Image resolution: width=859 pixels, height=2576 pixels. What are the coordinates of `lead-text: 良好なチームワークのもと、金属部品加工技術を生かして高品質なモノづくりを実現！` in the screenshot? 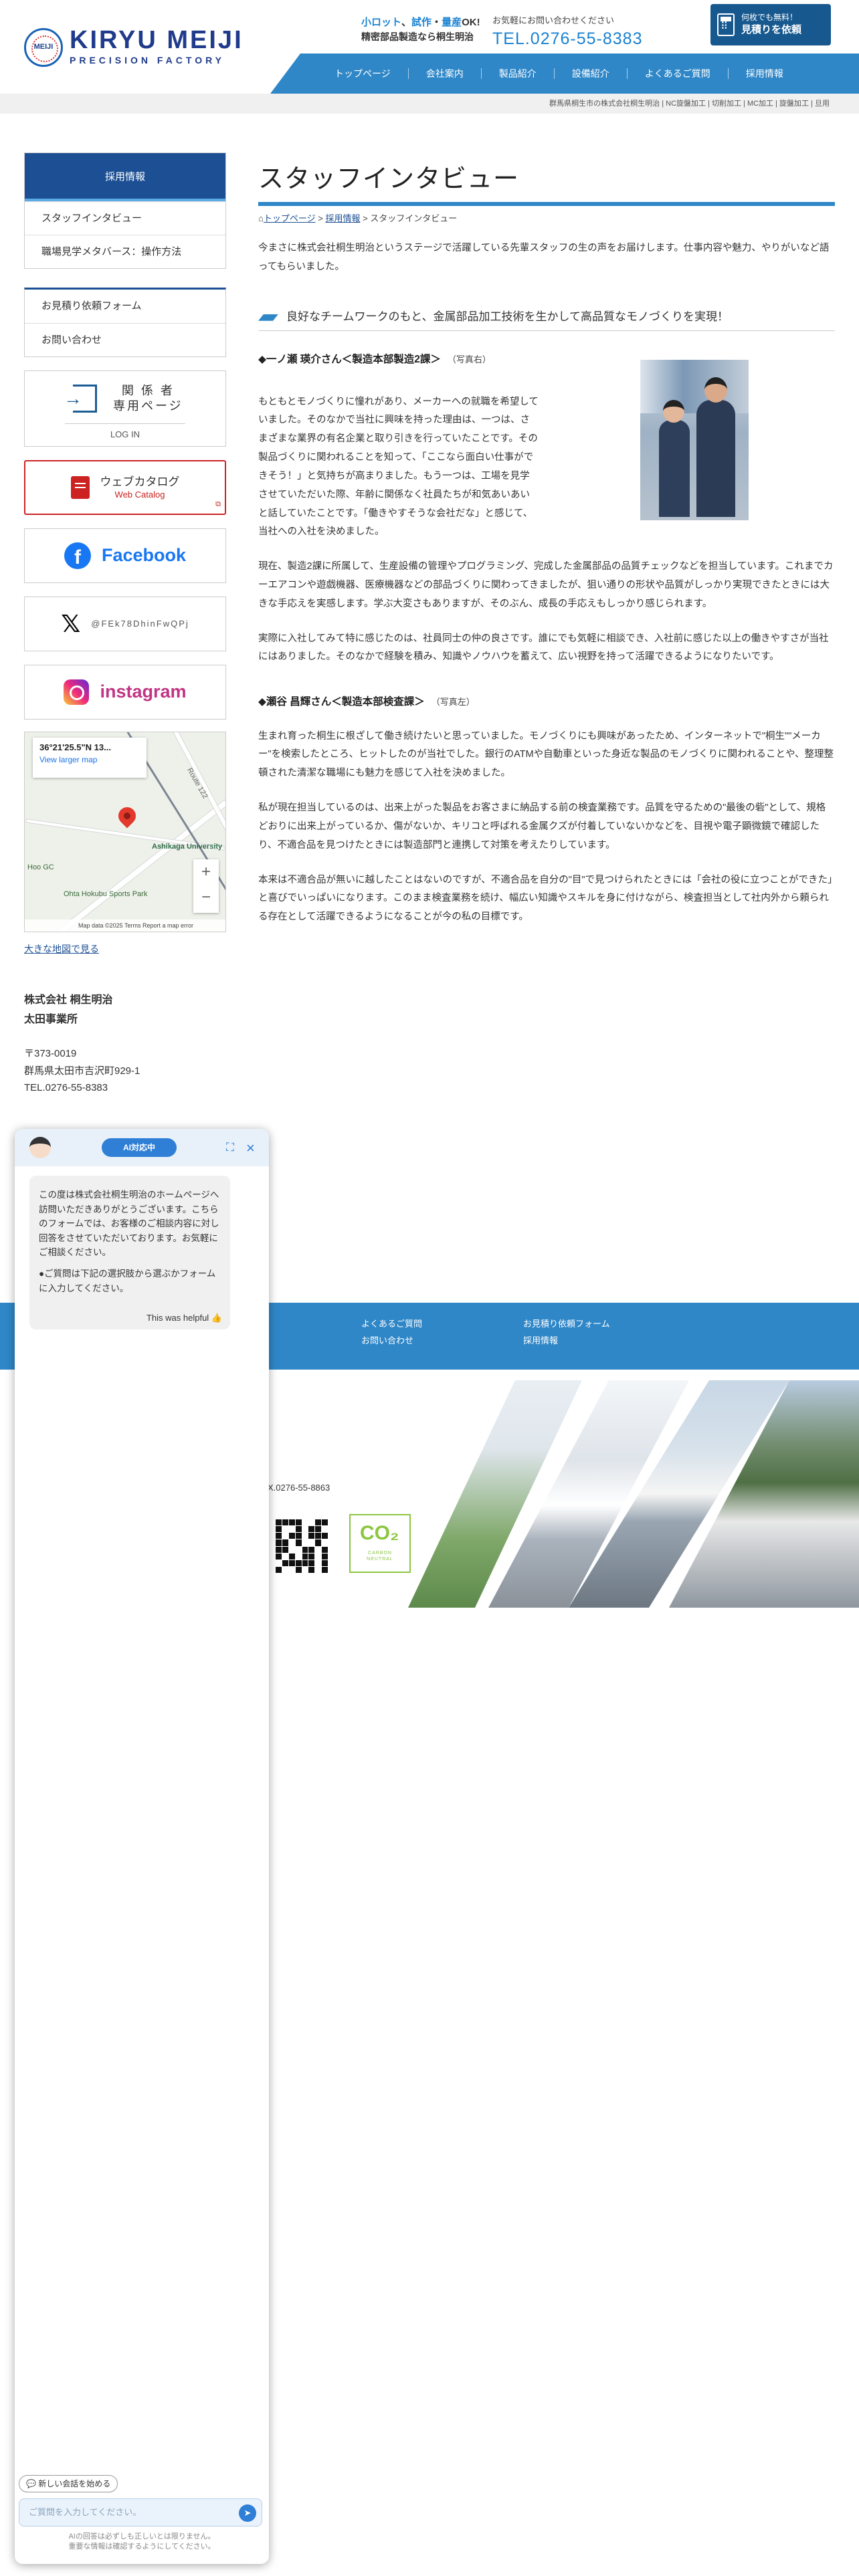 It's located at (508, 317).